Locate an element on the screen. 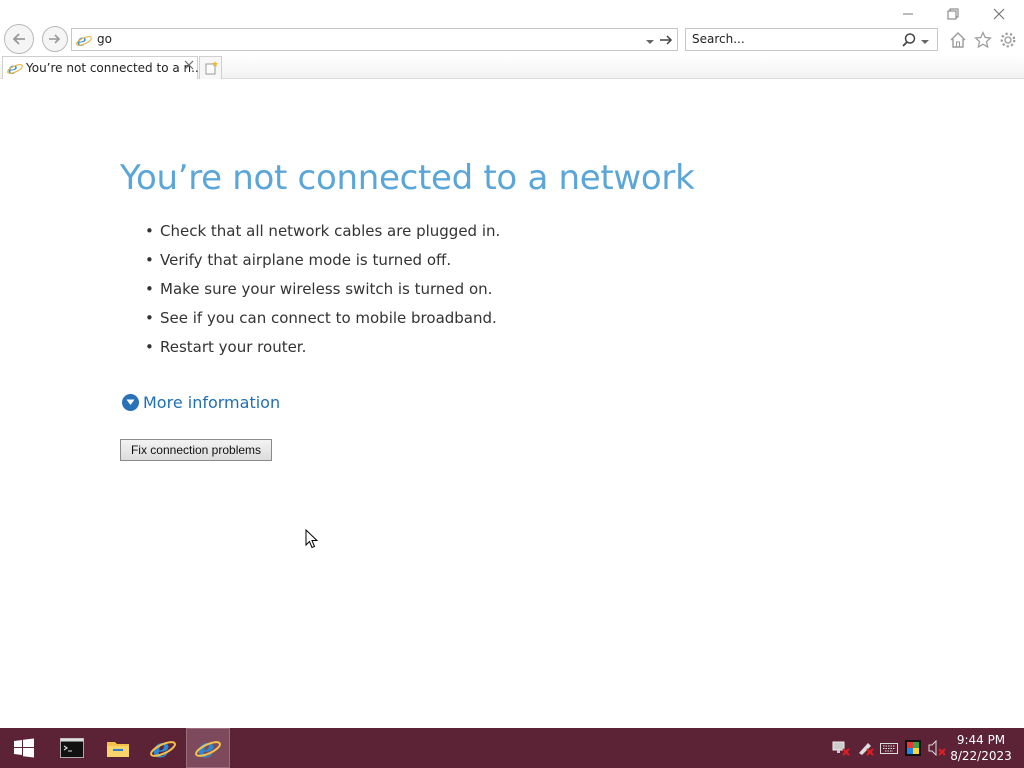  windows-start-icon is located at coordinates (24, 748).